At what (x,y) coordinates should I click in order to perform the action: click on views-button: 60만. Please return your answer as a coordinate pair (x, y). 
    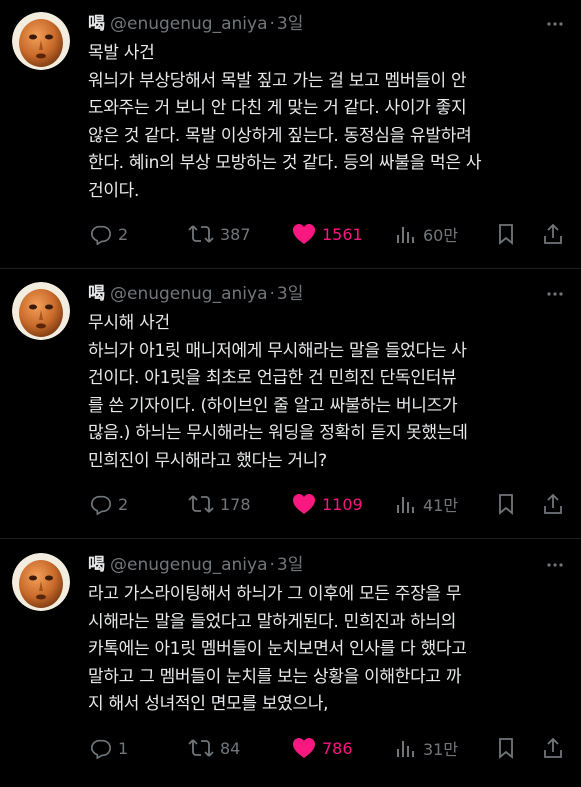
    Looking at the image, I should click on (426, 234).